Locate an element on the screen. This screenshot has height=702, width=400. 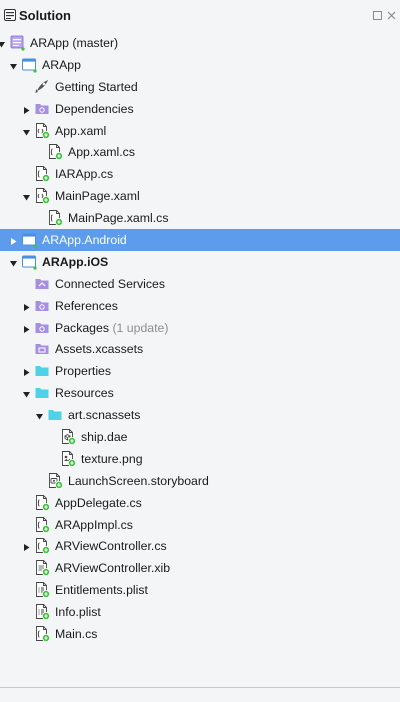
tree-row-label: Properties is located at coordinates (83, 371).